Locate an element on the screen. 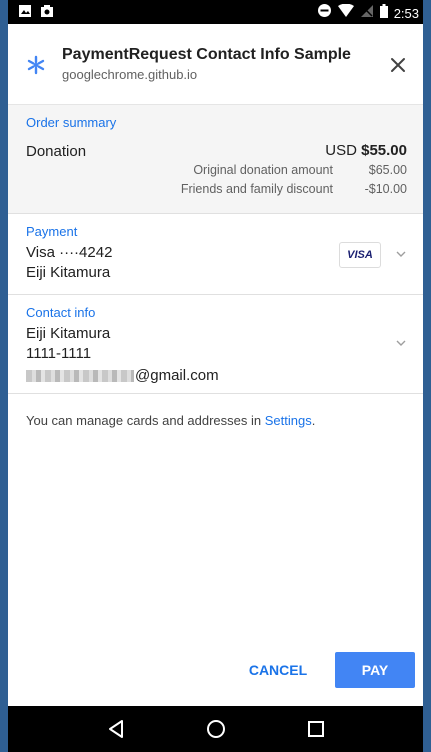 This screenshot has width=431, height=752. contact-email: @gmail.com is located at coordinates (122, 375).